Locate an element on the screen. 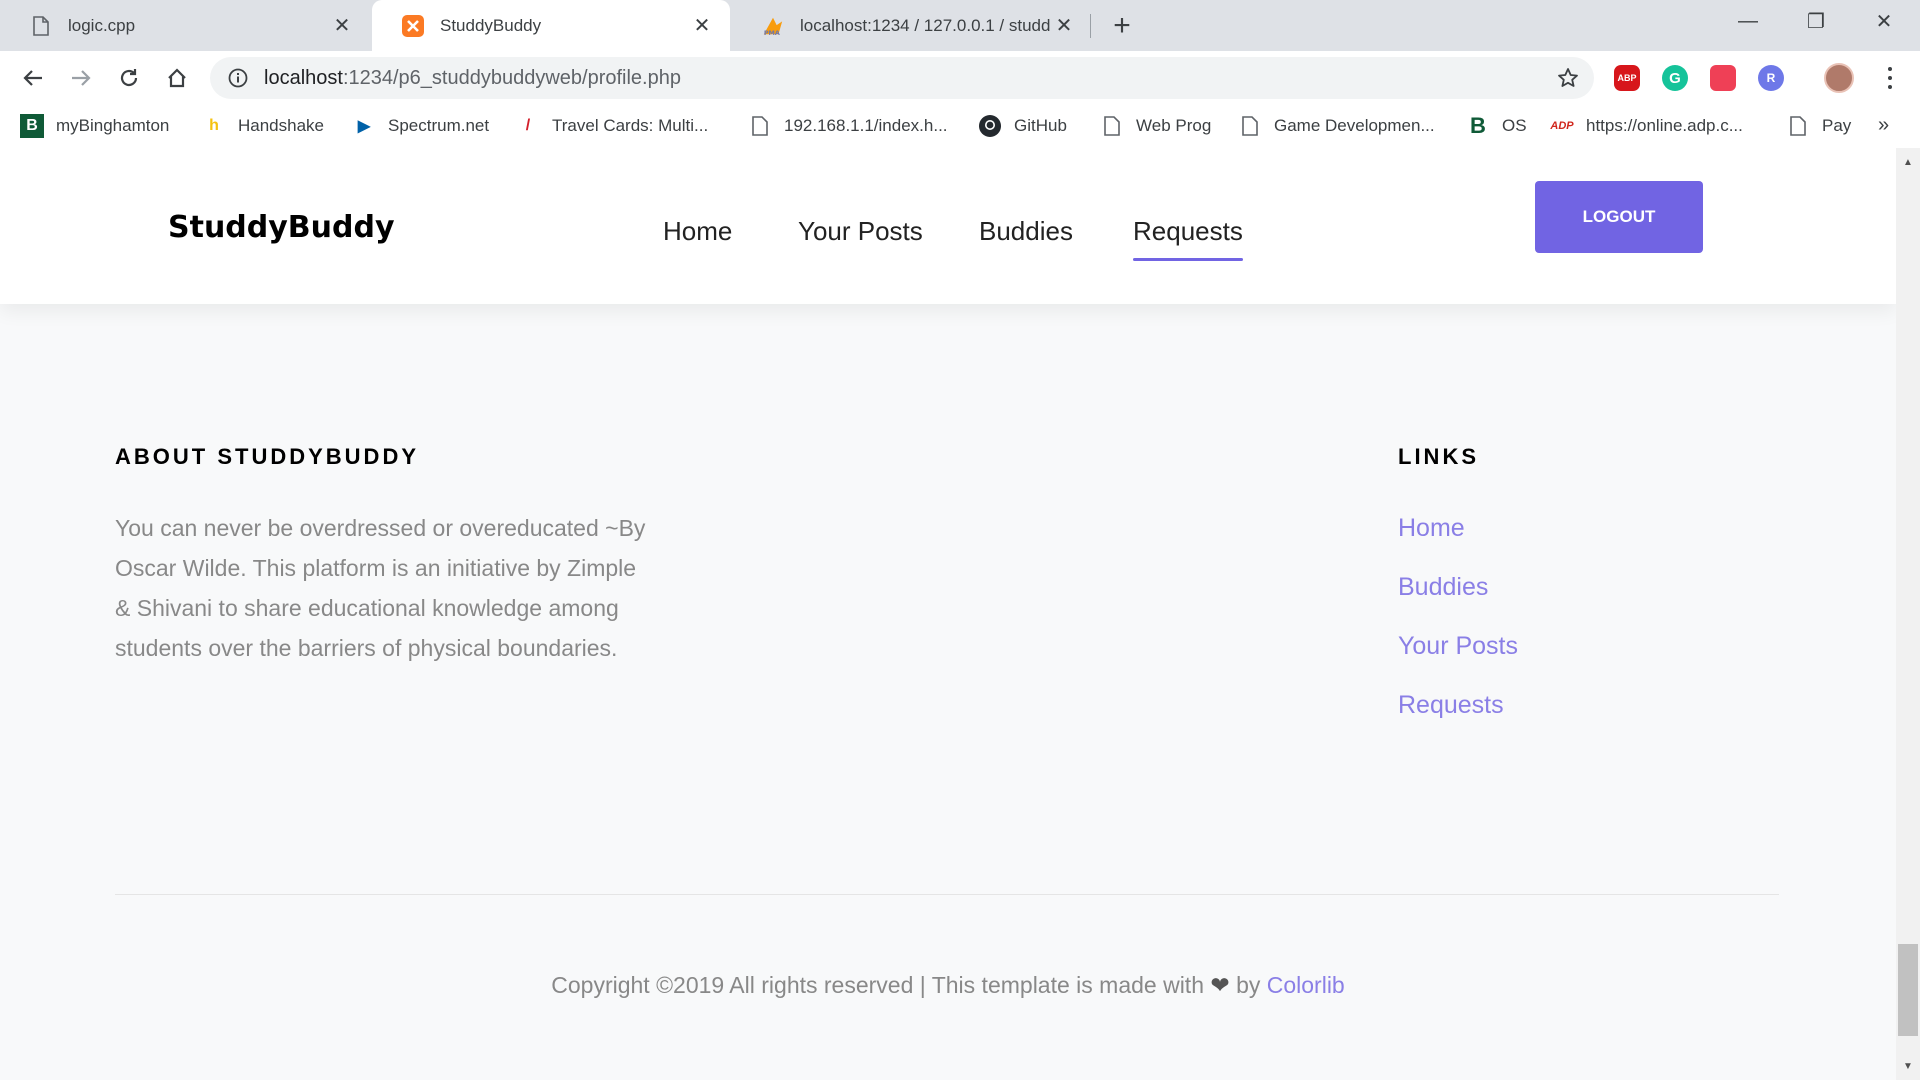 Image resolution: width=1920 pixels, height=1080 pixels. bookmark-pay: Pay is located at coordinates (1818, 126).